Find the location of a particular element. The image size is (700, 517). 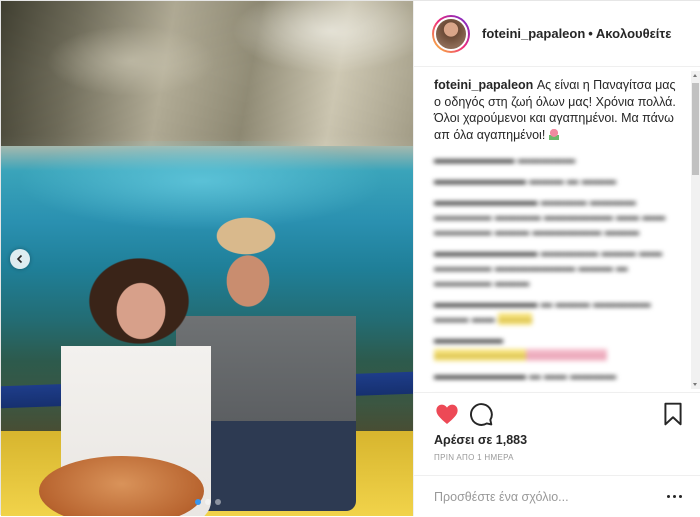

list-item: ▬▬▬▬▬▬▬ ▬▬▬▬▬ is located at coordinates (505, 160).